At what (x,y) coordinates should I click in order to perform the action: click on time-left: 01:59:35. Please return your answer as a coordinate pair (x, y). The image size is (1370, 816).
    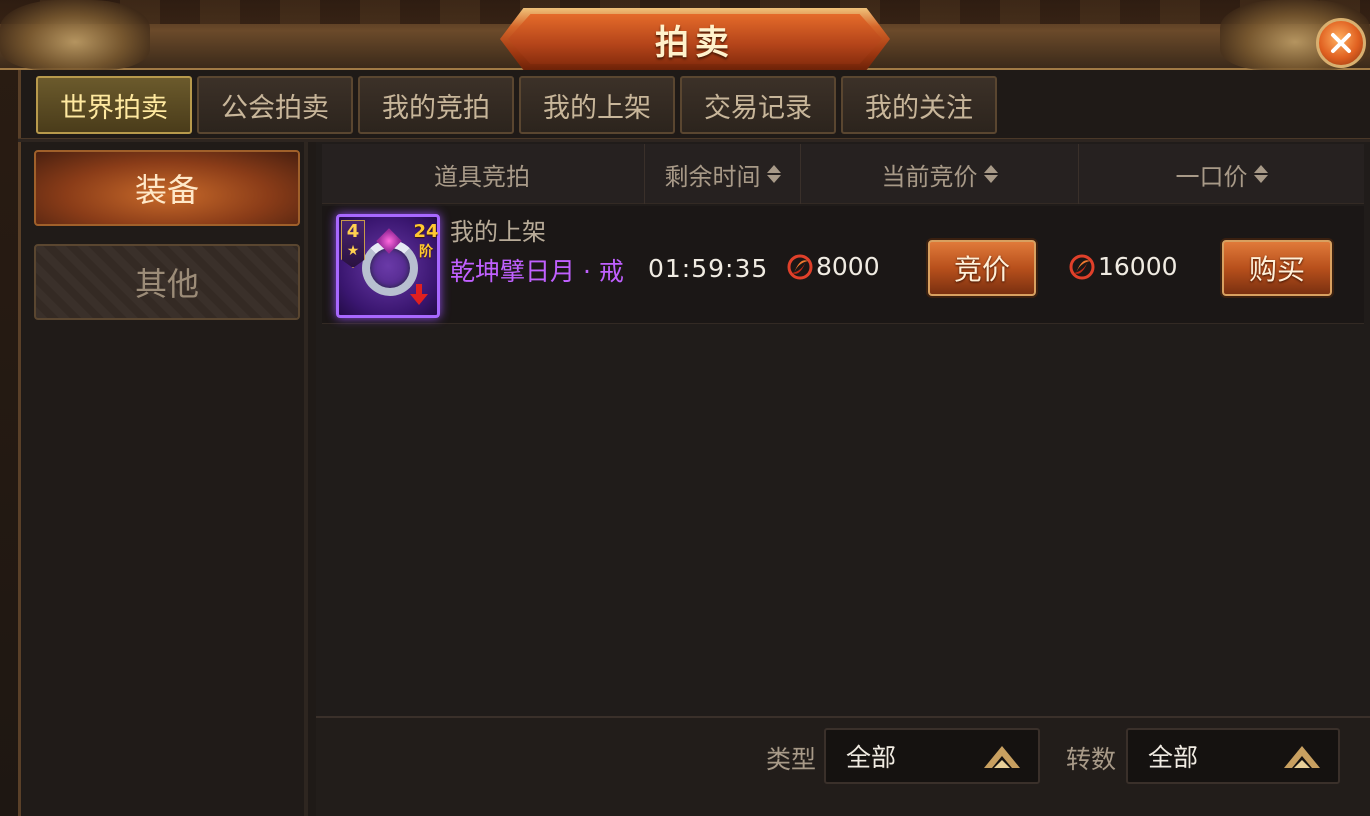
    Looking at the image, I should click on (708, 268).